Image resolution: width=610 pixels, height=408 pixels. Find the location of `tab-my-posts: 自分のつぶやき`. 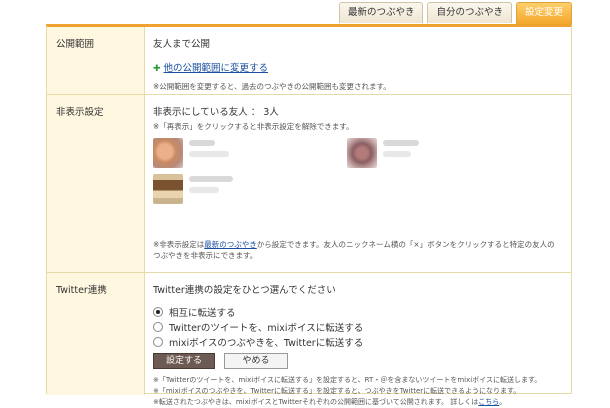

tab-my-posts: 自分のつぶやき is located at coordinates (469, 12).